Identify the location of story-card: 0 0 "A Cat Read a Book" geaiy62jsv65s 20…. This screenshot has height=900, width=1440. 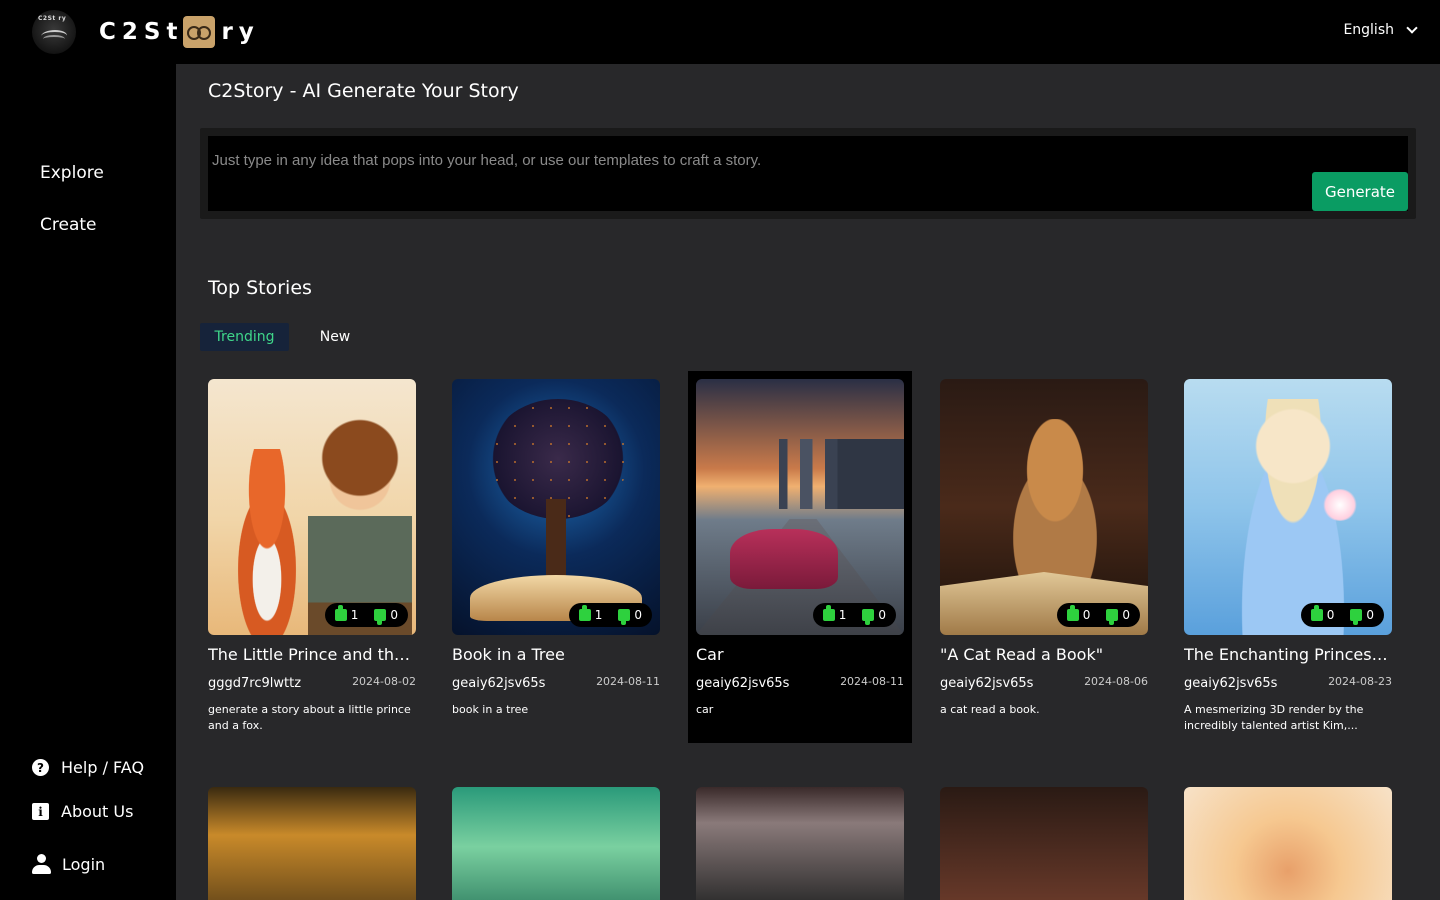
(1044, 557).